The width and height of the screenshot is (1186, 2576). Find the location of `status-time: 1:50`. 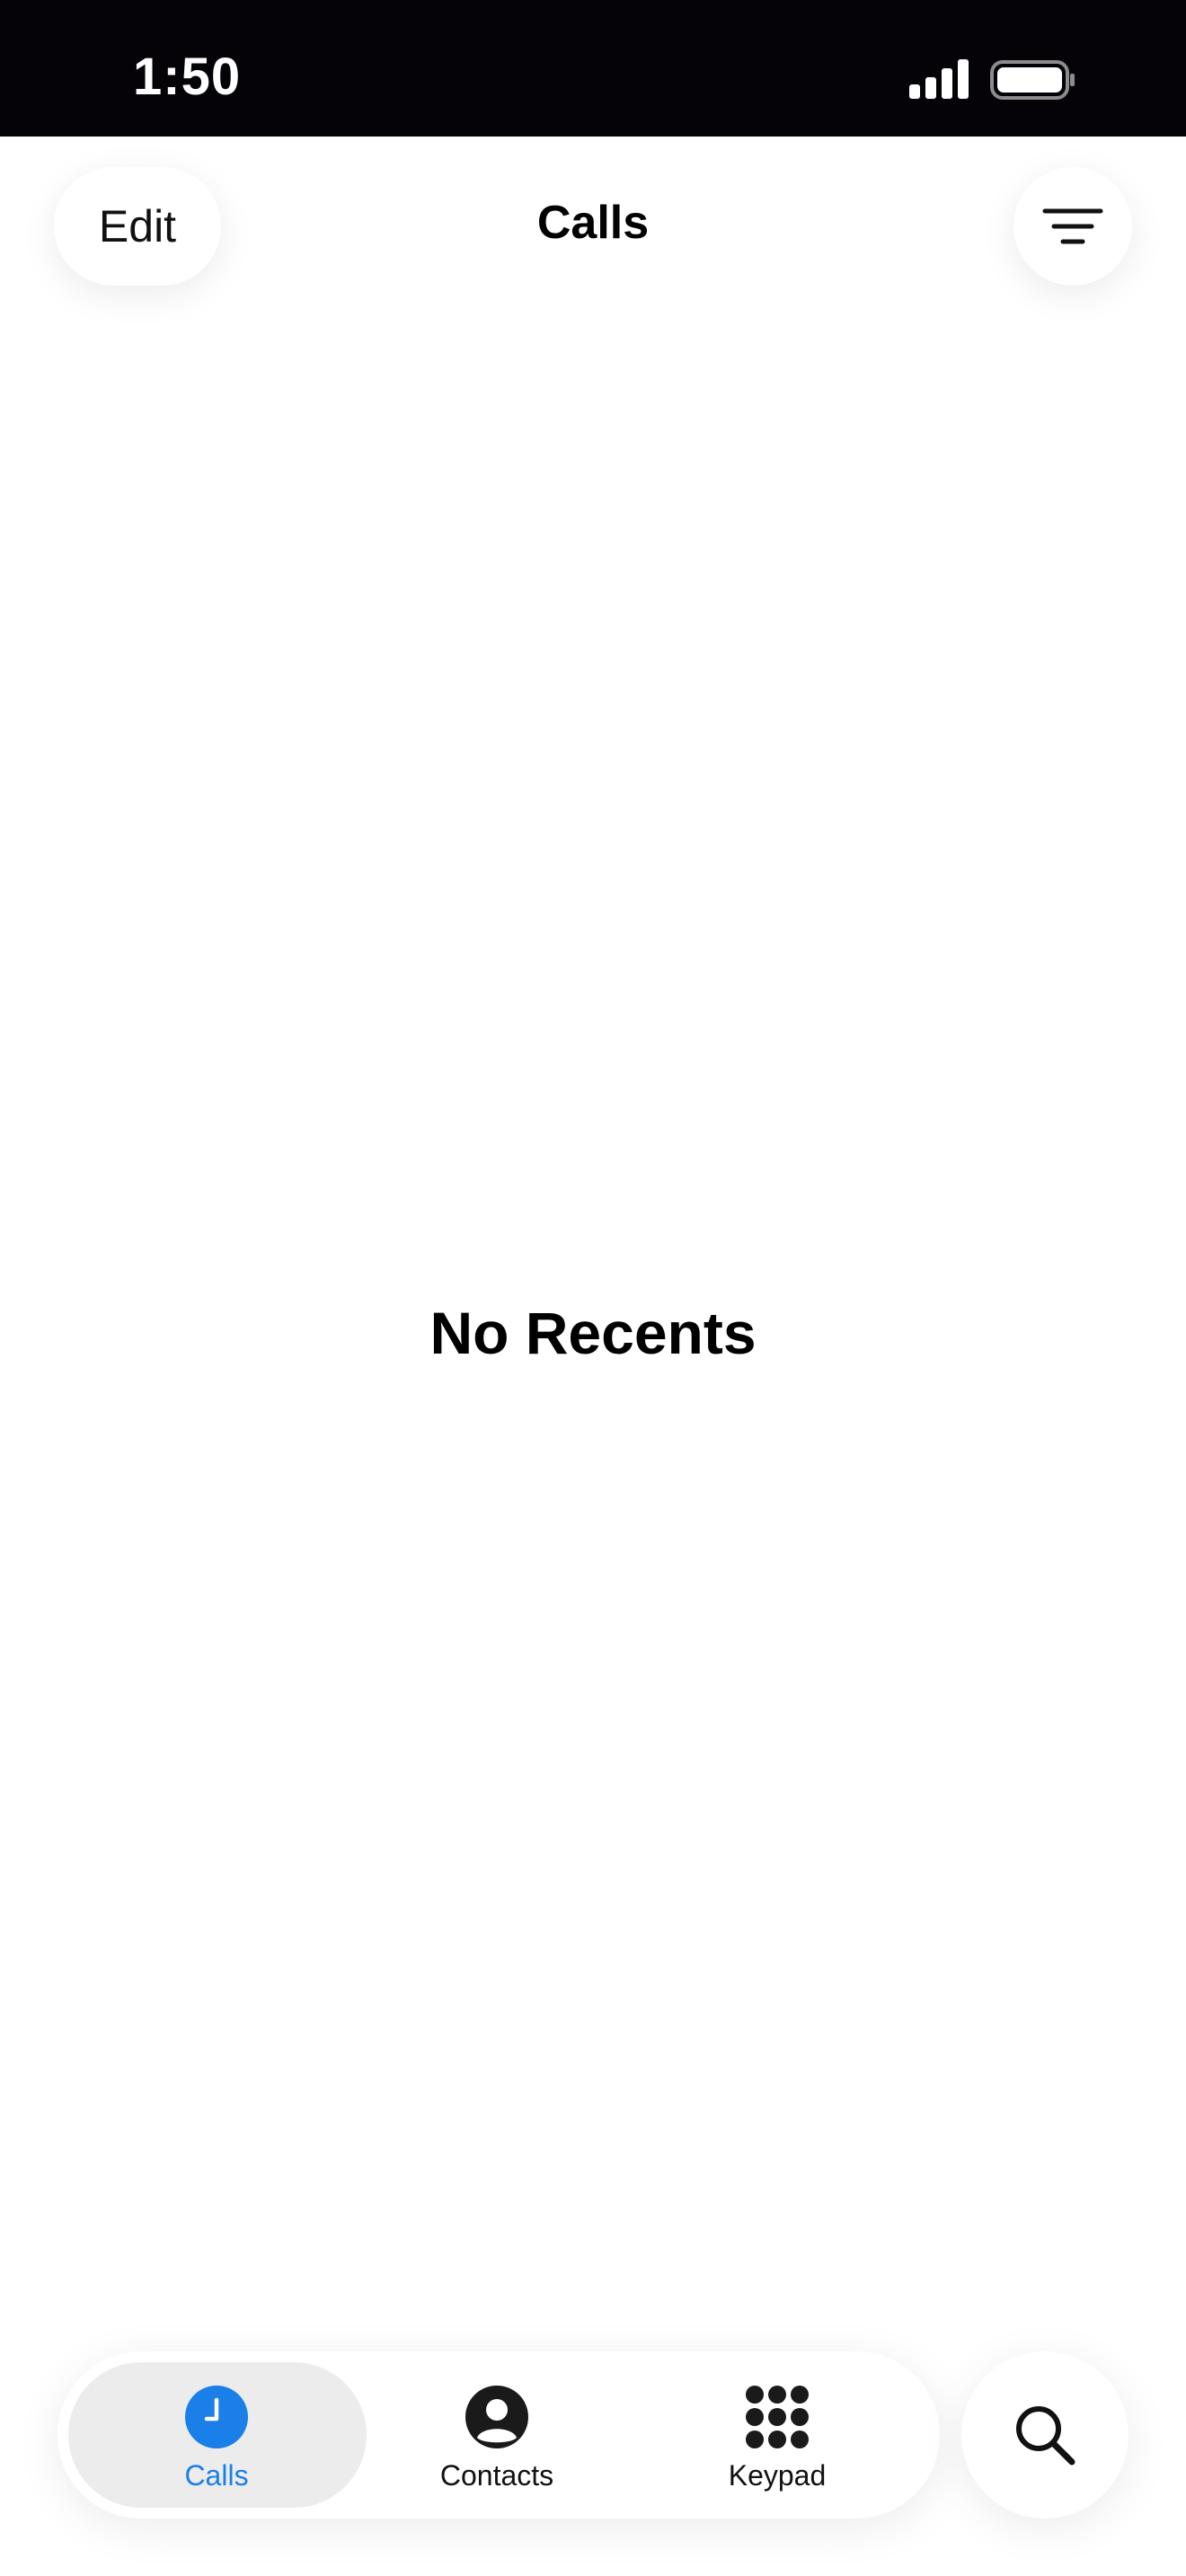

status-time: 1:50 is located at coordinates (187, 77).